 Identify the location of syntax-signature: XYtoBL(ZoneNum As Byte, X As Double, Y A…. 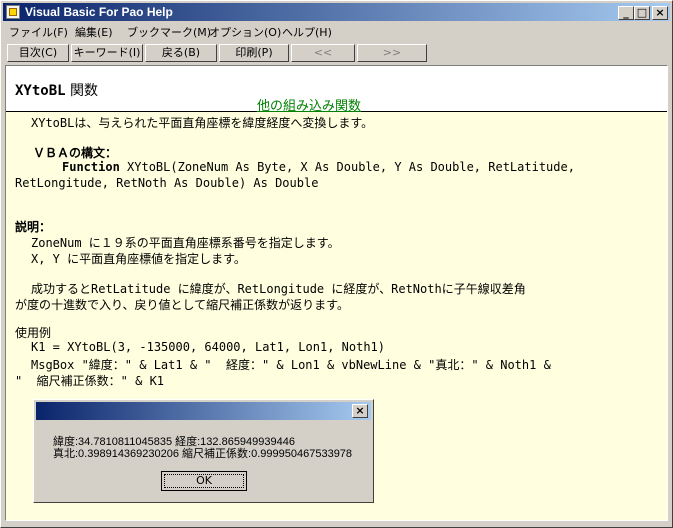
(347, 167).